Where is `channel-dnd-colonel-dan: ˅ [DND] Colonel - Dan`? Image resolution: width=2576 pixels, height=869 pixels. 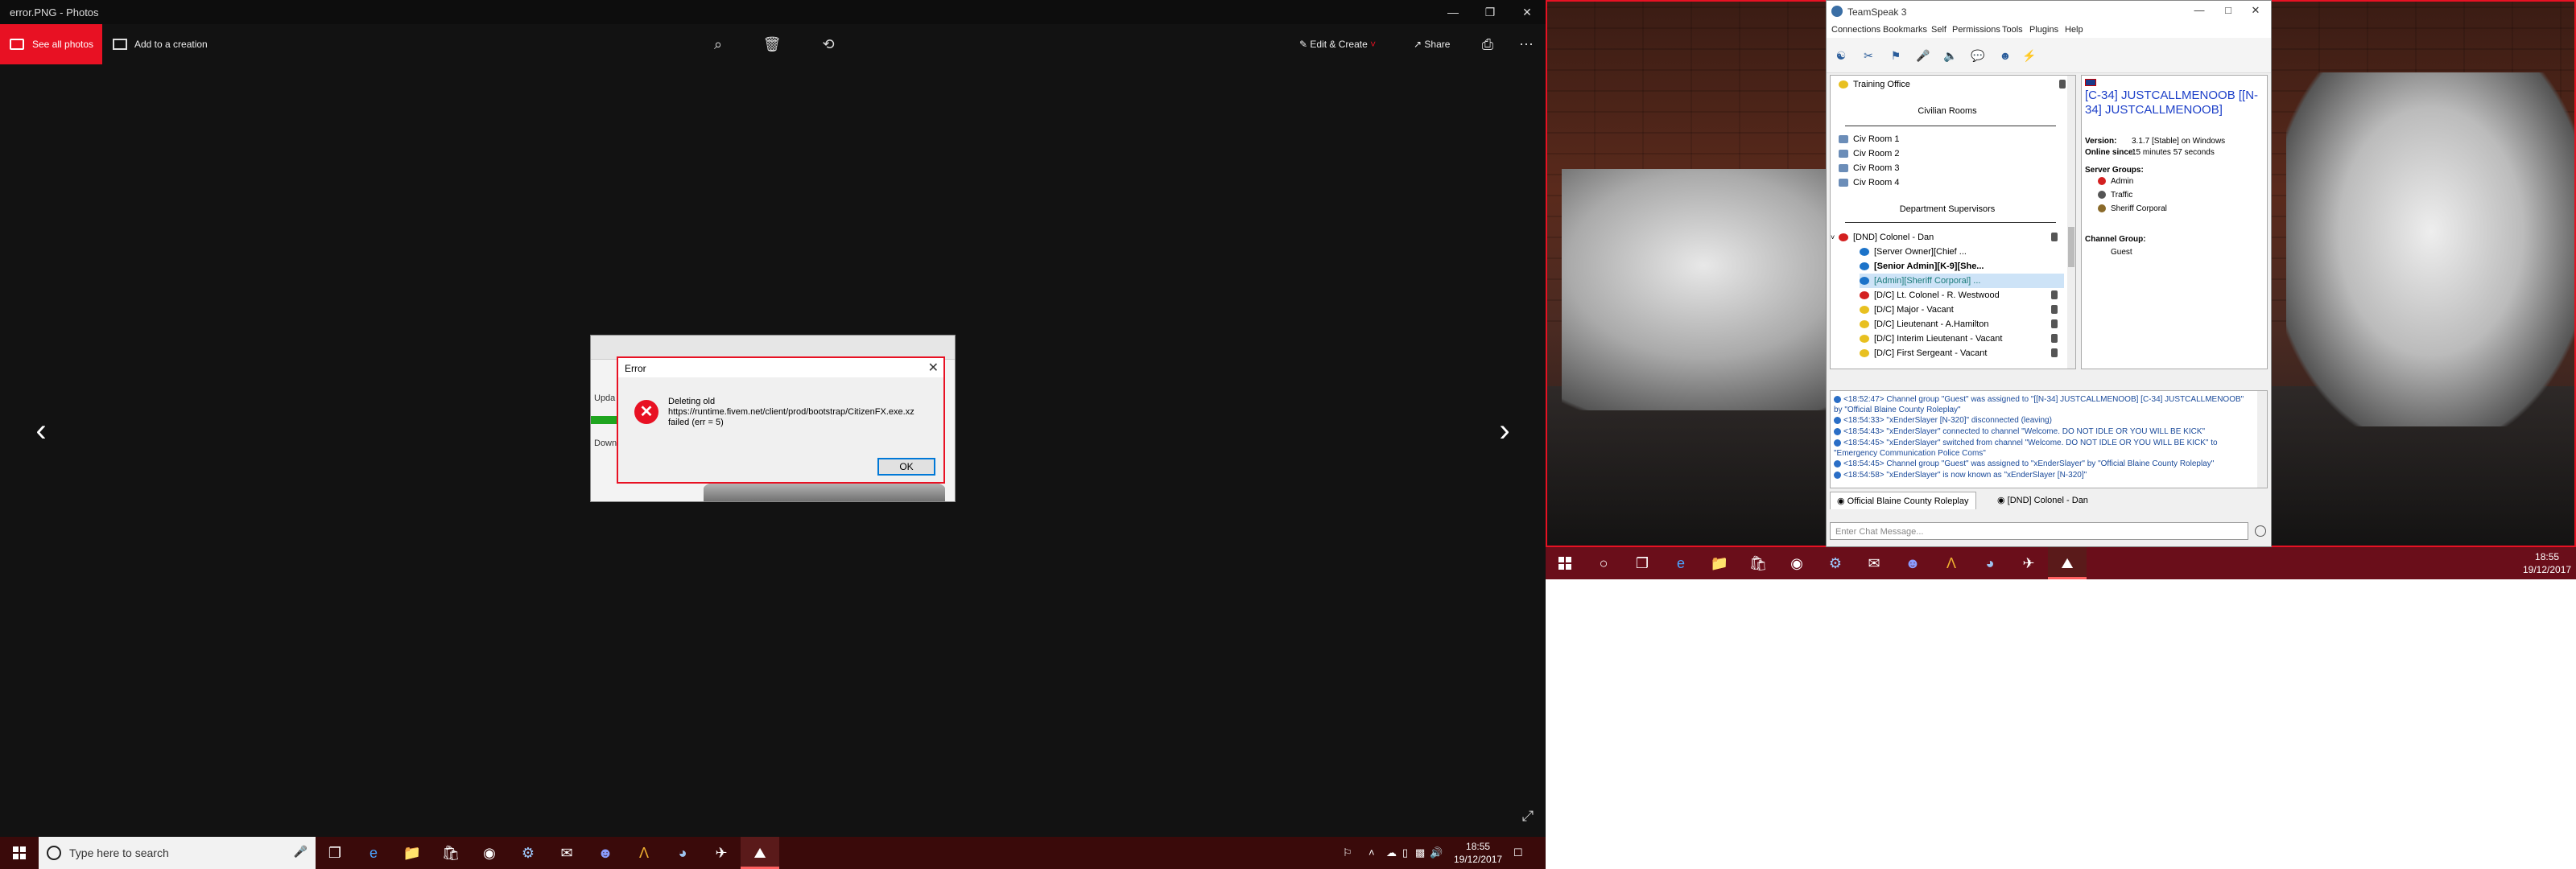
channel-dnd-colonel-dan: ˅ [DND] Colonel - Dan is located at coordinates (1947, 237).